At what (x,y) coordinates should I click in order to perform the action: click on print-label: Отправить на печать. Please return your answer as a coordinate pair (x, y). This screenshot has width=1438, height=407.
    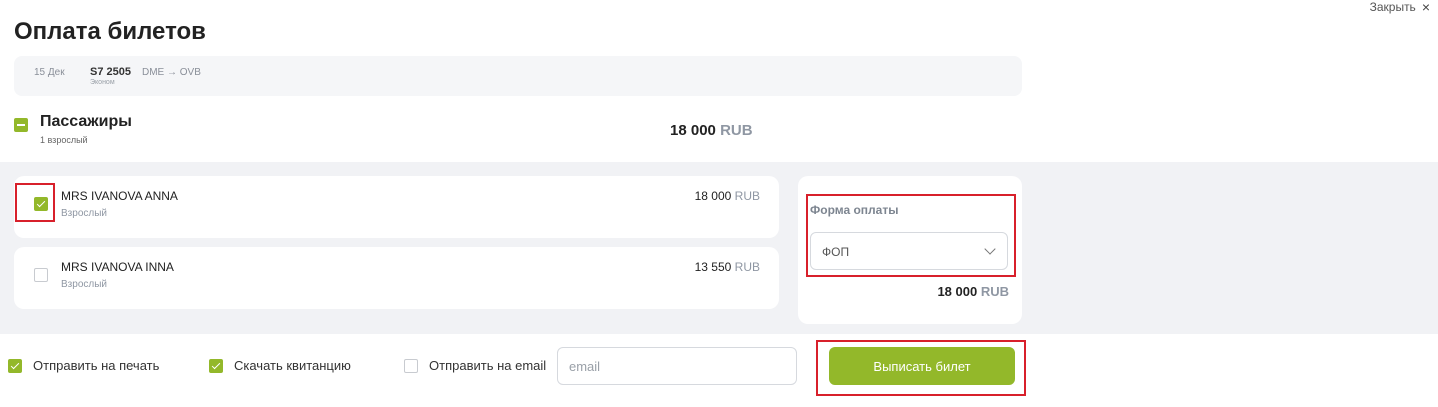
    Looking at the image, I should click on (96, 365).